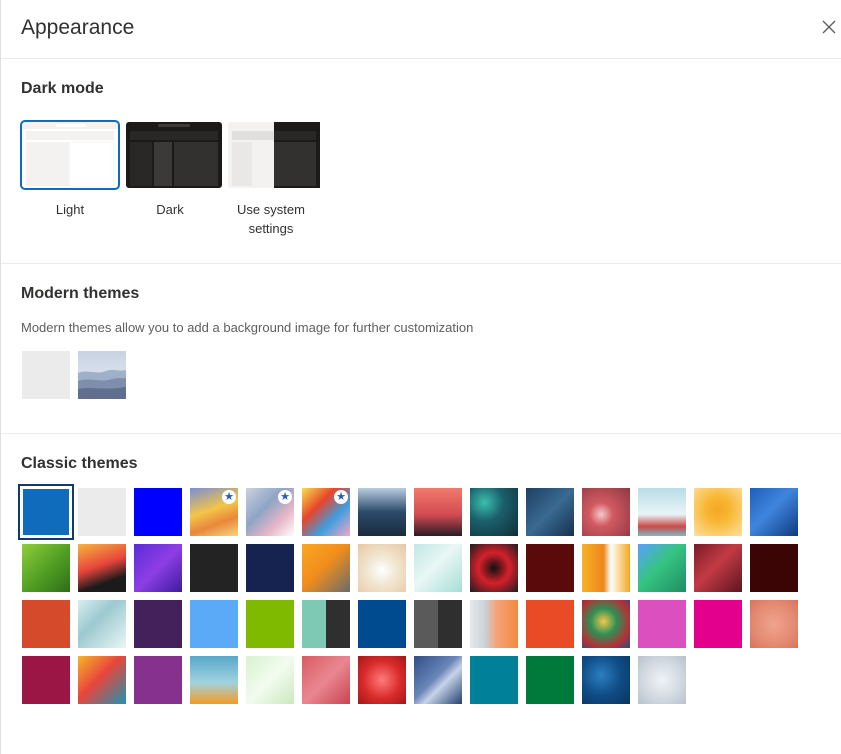  I want to click on system-mode-preview-icon, so click(274, 155).